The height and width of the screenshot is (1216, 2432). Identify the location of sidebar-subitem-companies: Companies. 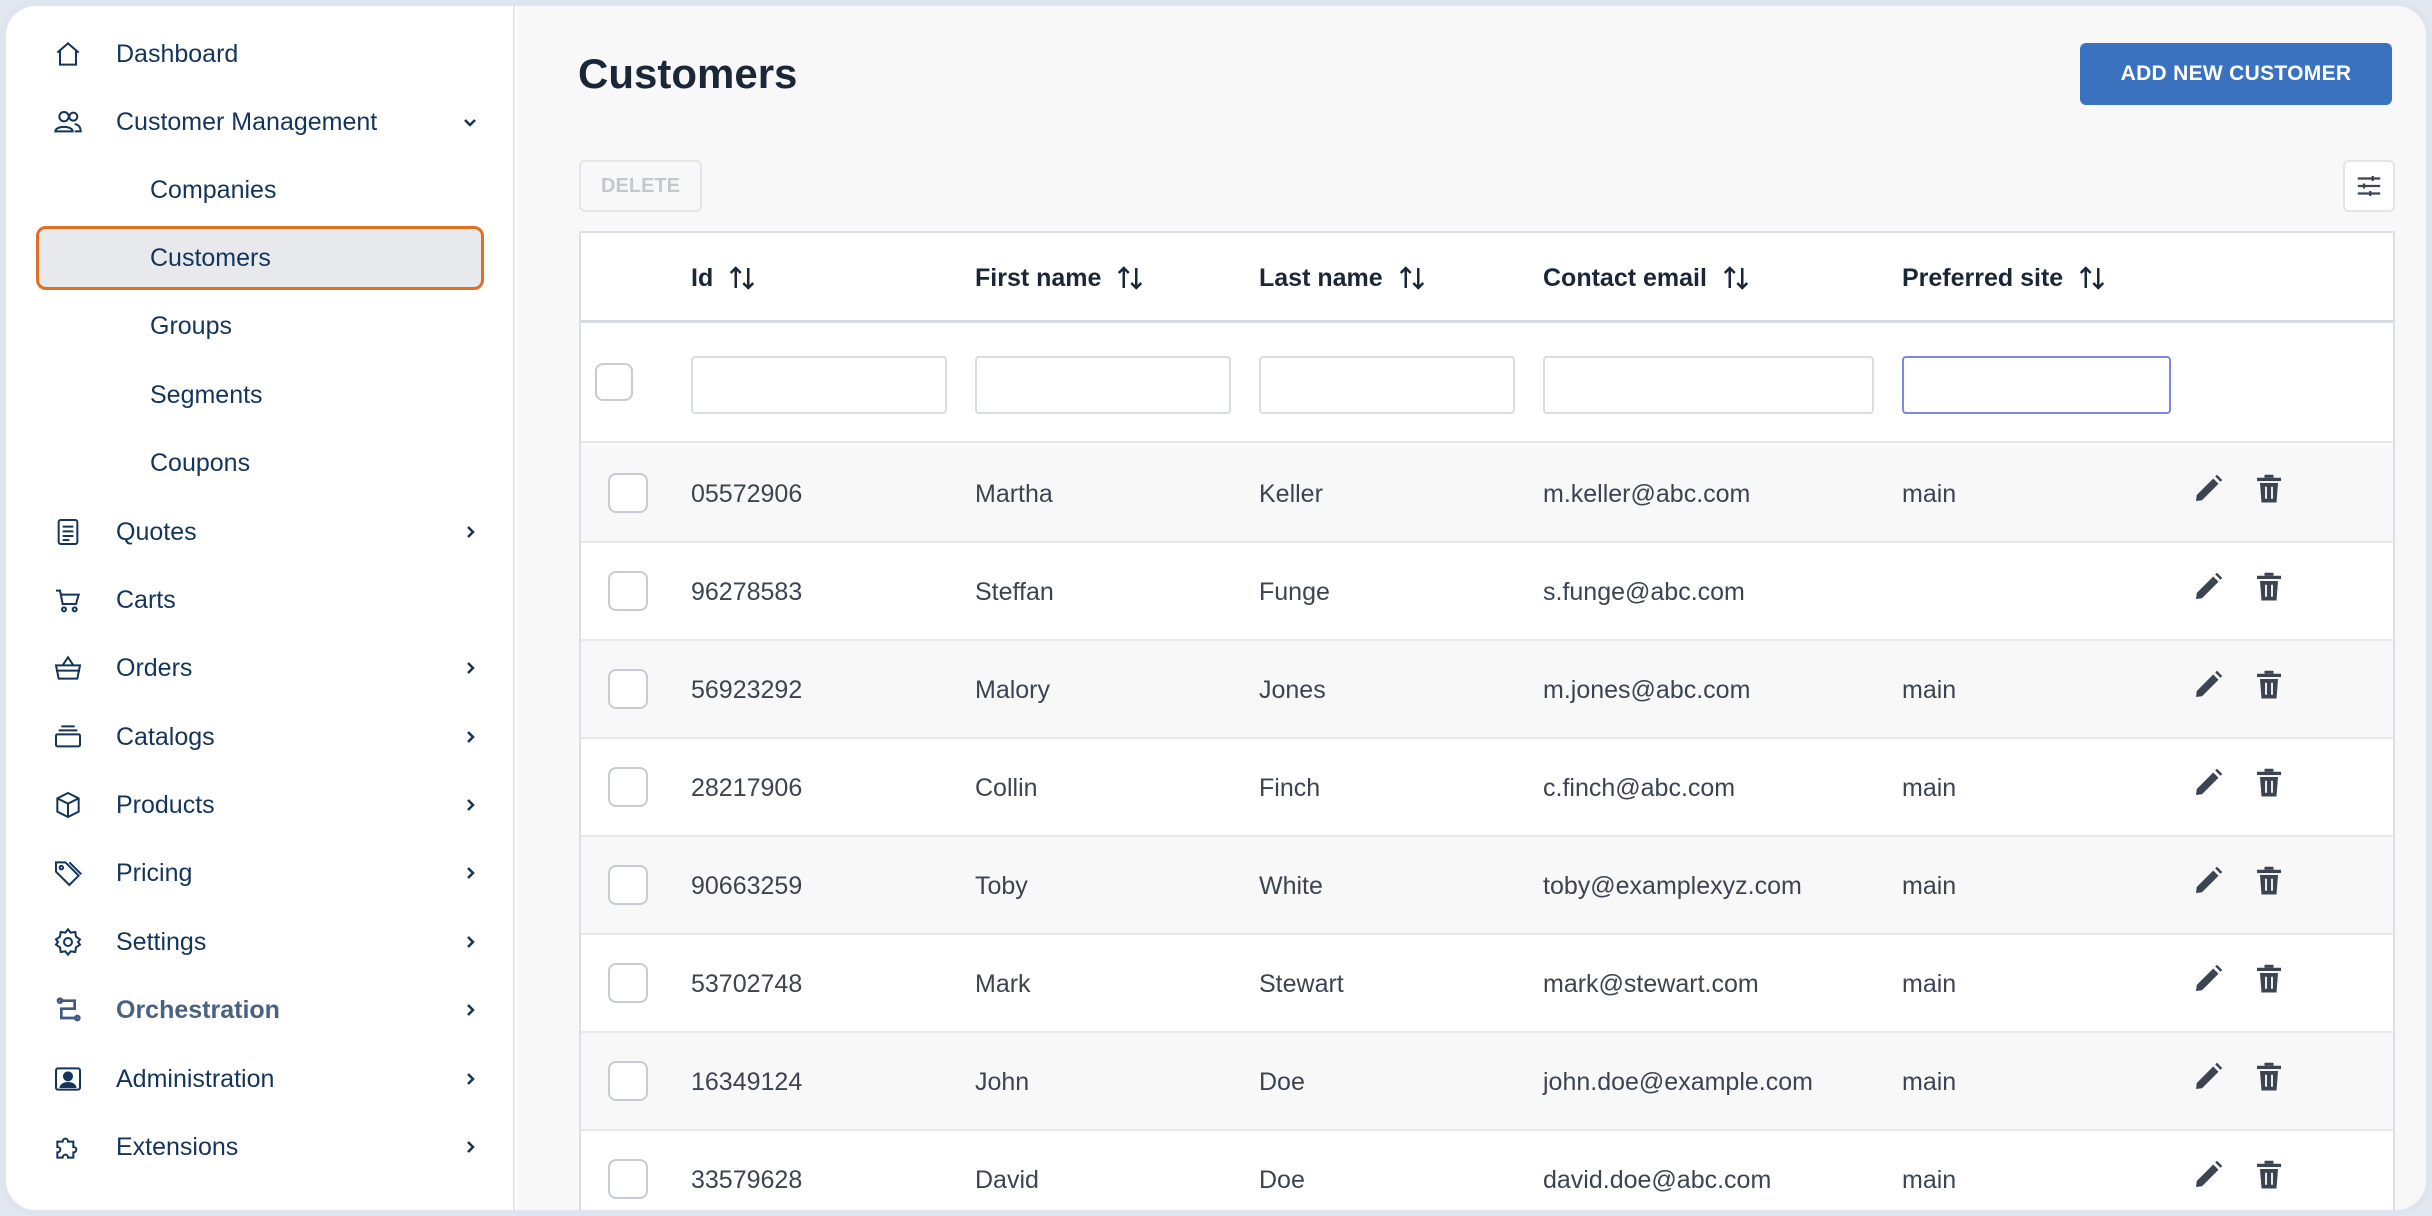
(260, 190).